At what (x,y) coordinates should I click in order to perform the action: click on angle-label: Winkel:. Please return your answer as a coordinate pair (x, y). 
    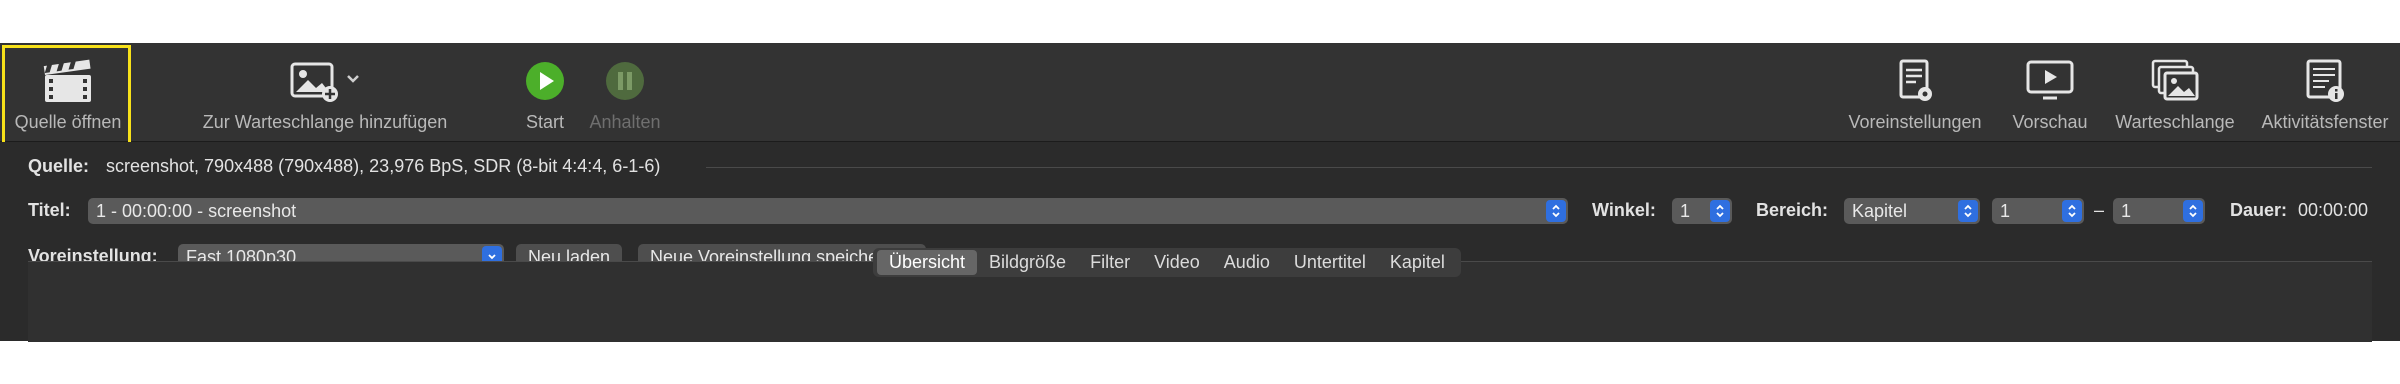
    Looking at the image, I should click on (1624, 210).